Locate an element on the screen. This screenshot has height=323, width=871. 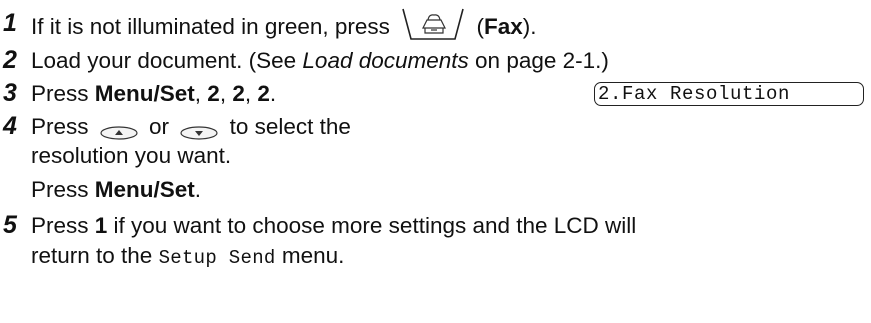
down-arrow-key-icon is located at coordinates (199, 129).